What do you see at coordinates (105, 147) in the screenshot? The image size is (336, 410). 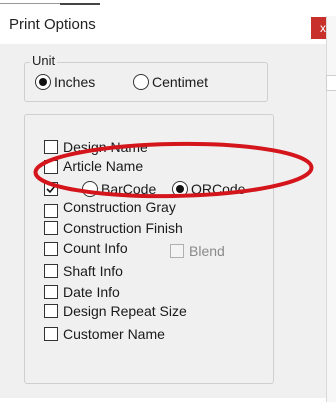 I see `design-name-label: Design Name` at bounding box center [105, 147].